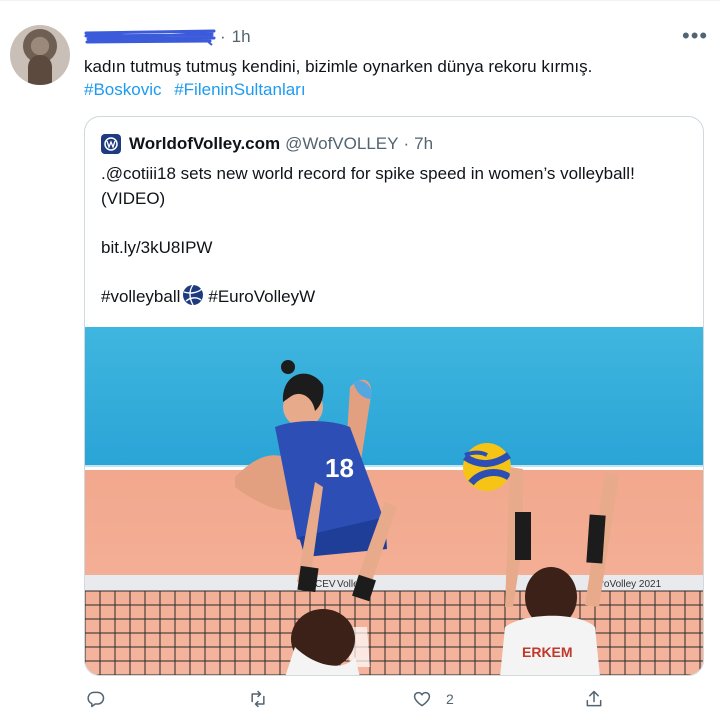 Image resolution: width=720 pixels, height=723 pixels. What do you see at coordinates (547, 652) in the screenshot?
I see `jersey-name: ERKEM` at bounding box center [547, 652].